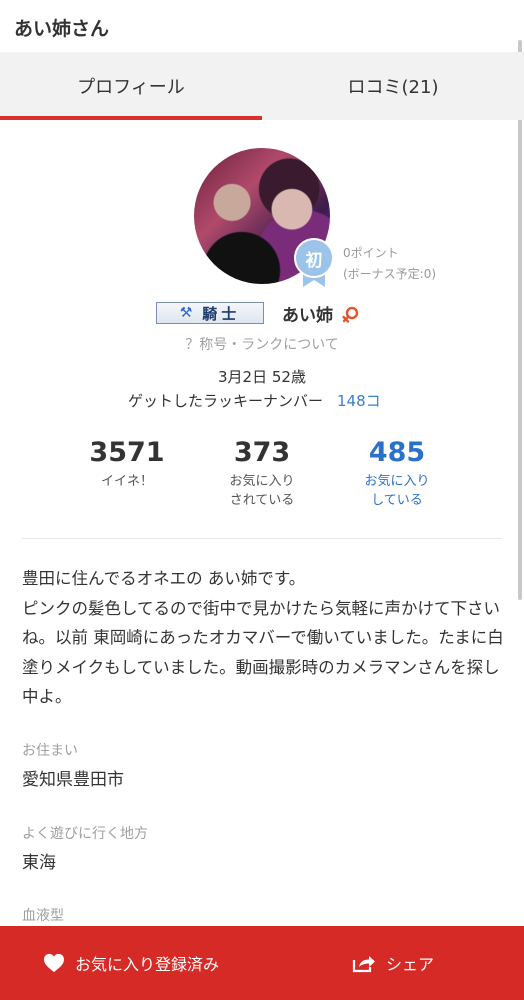 The image size is (524, 1000). I want to click on stat-favorited-label-line2: されている, so click(262, 500).